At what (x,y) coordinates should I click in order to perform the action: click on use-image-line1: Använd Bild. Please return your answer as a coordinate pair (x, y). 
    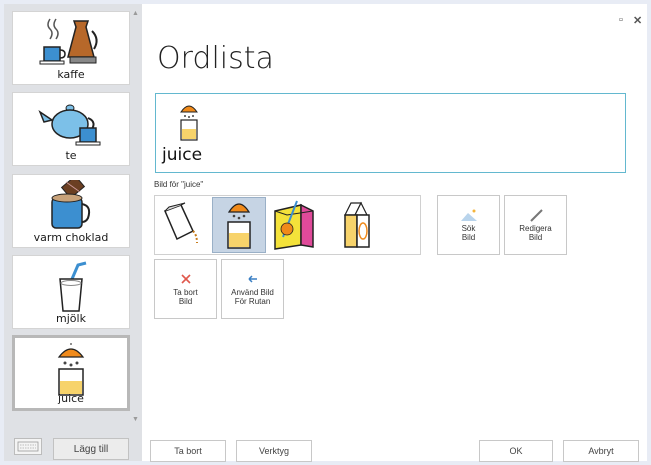
    Looking at the image, I should click on (252, 292).